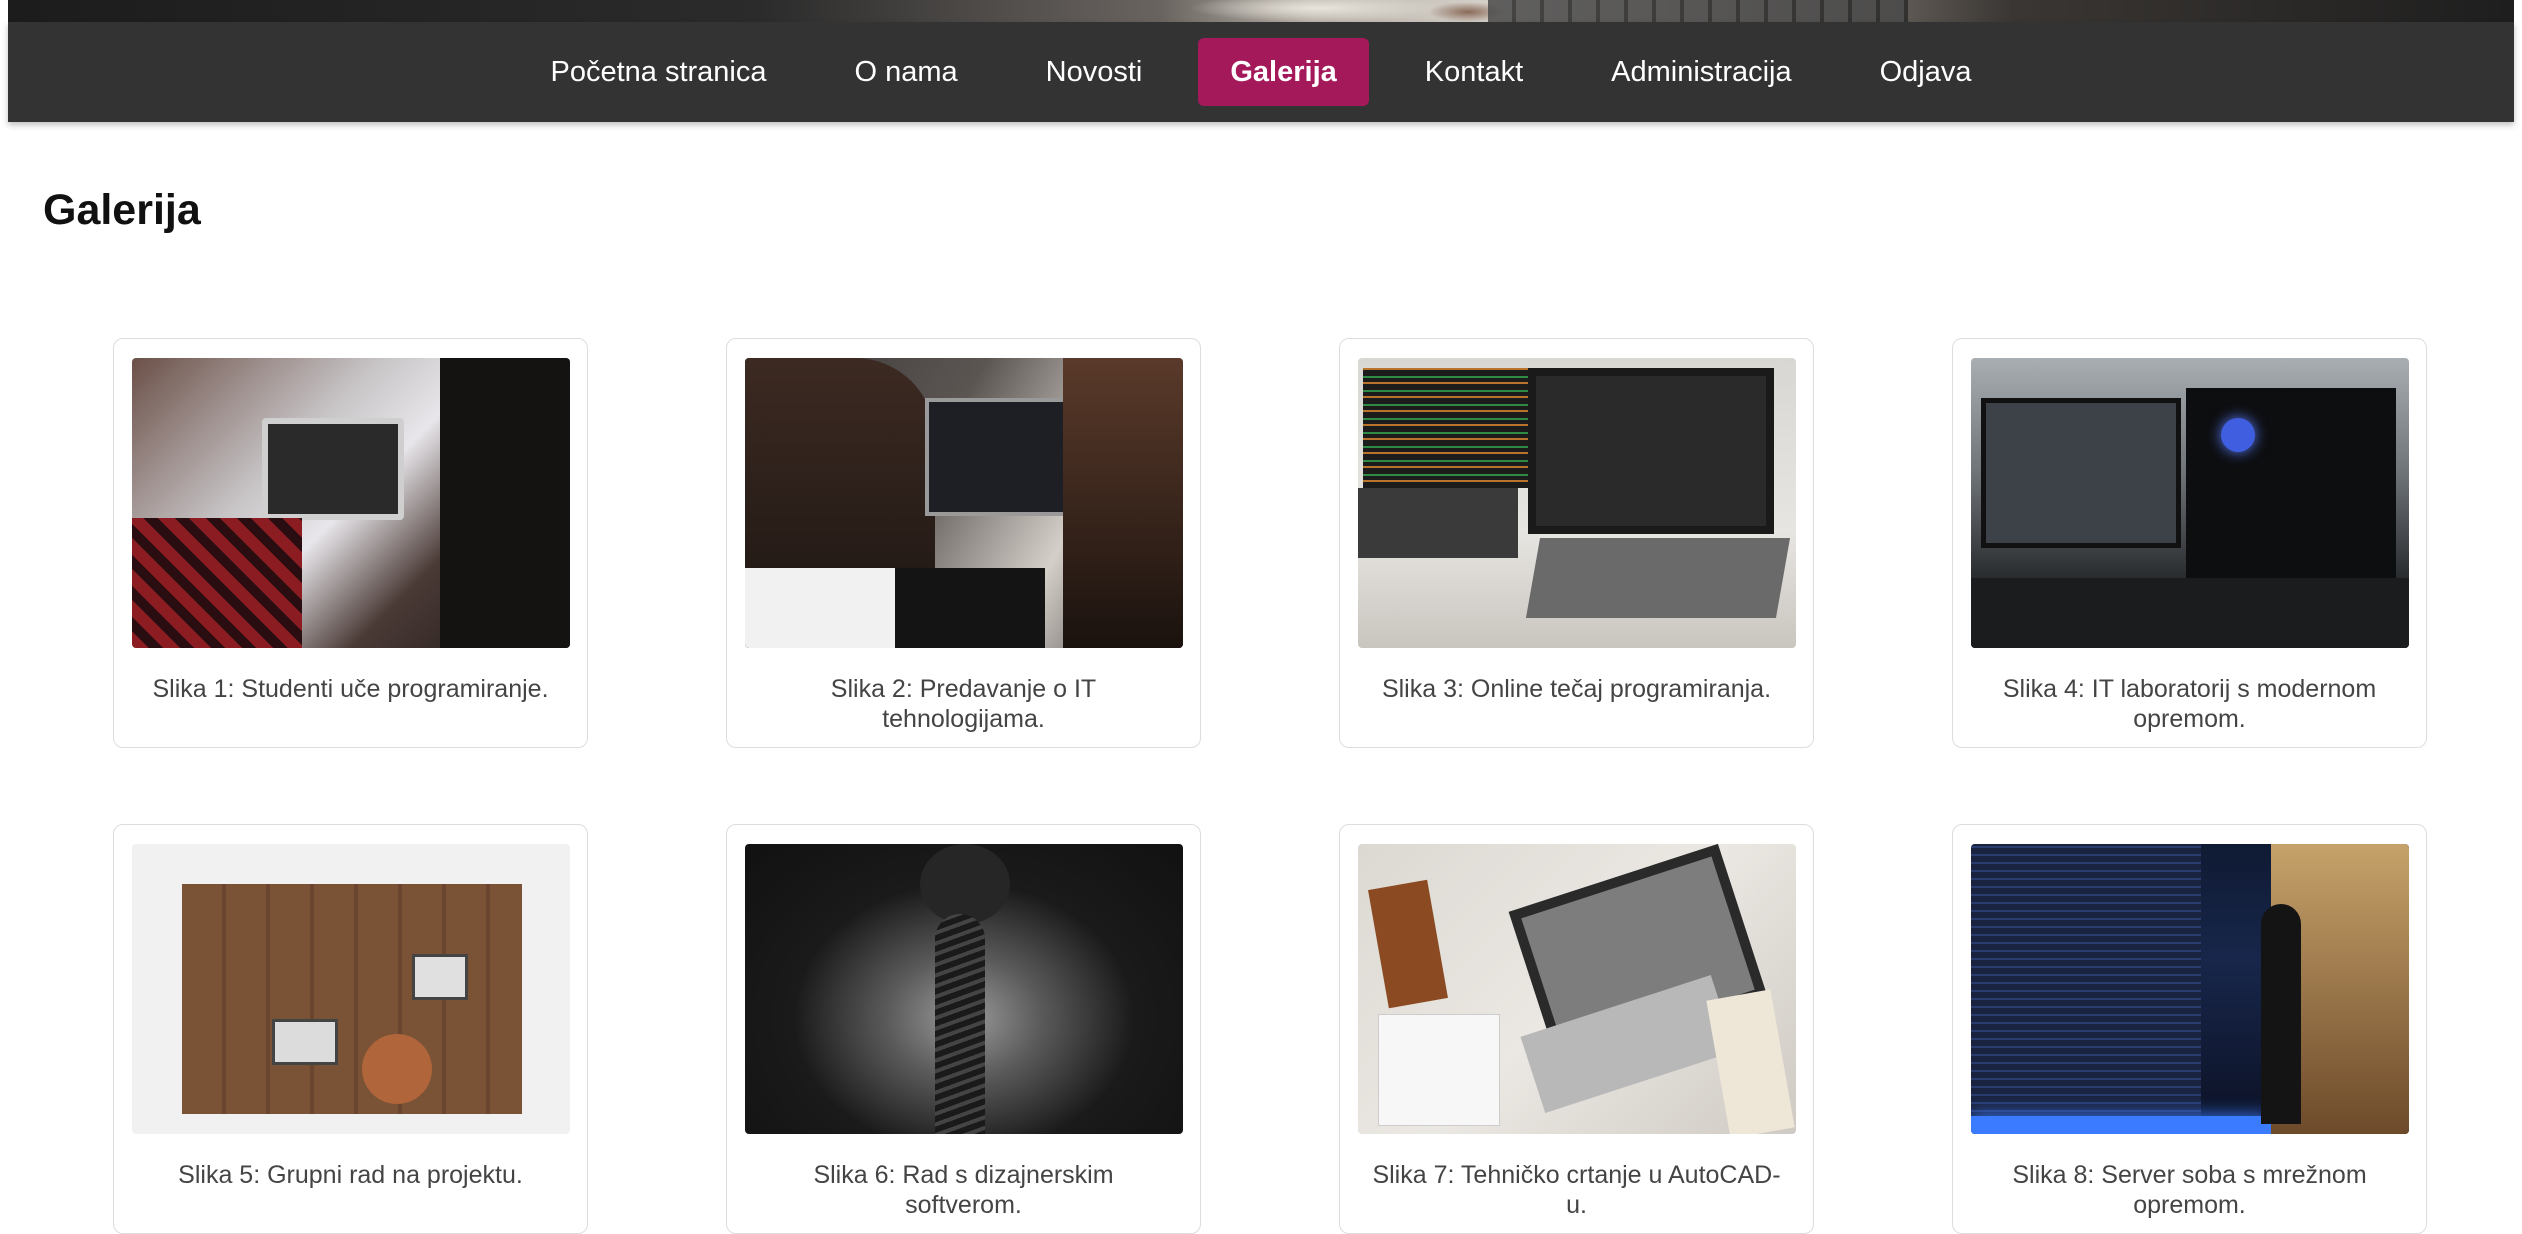  I want to click on gallery-image-it-lab, so click(2190, 503).